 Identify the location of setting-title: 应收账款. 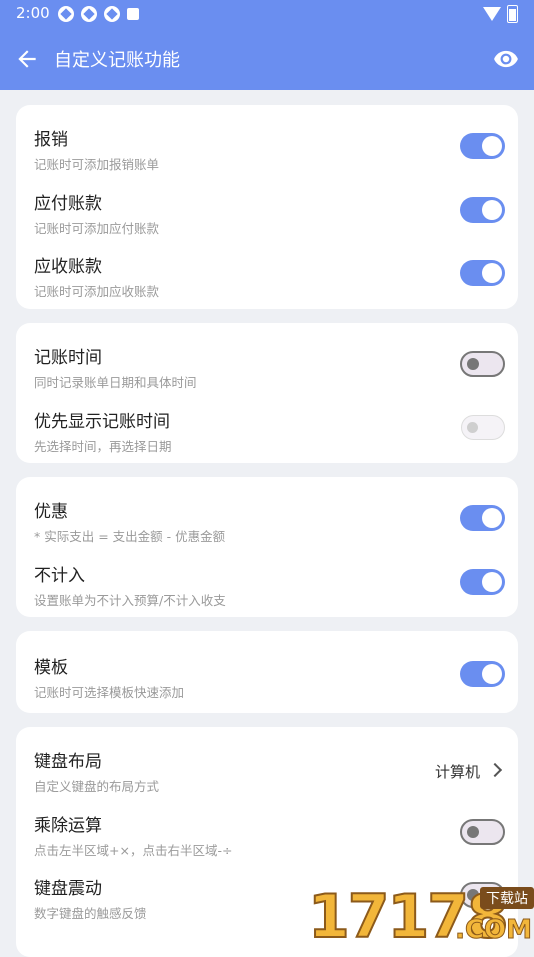
(68, 267).